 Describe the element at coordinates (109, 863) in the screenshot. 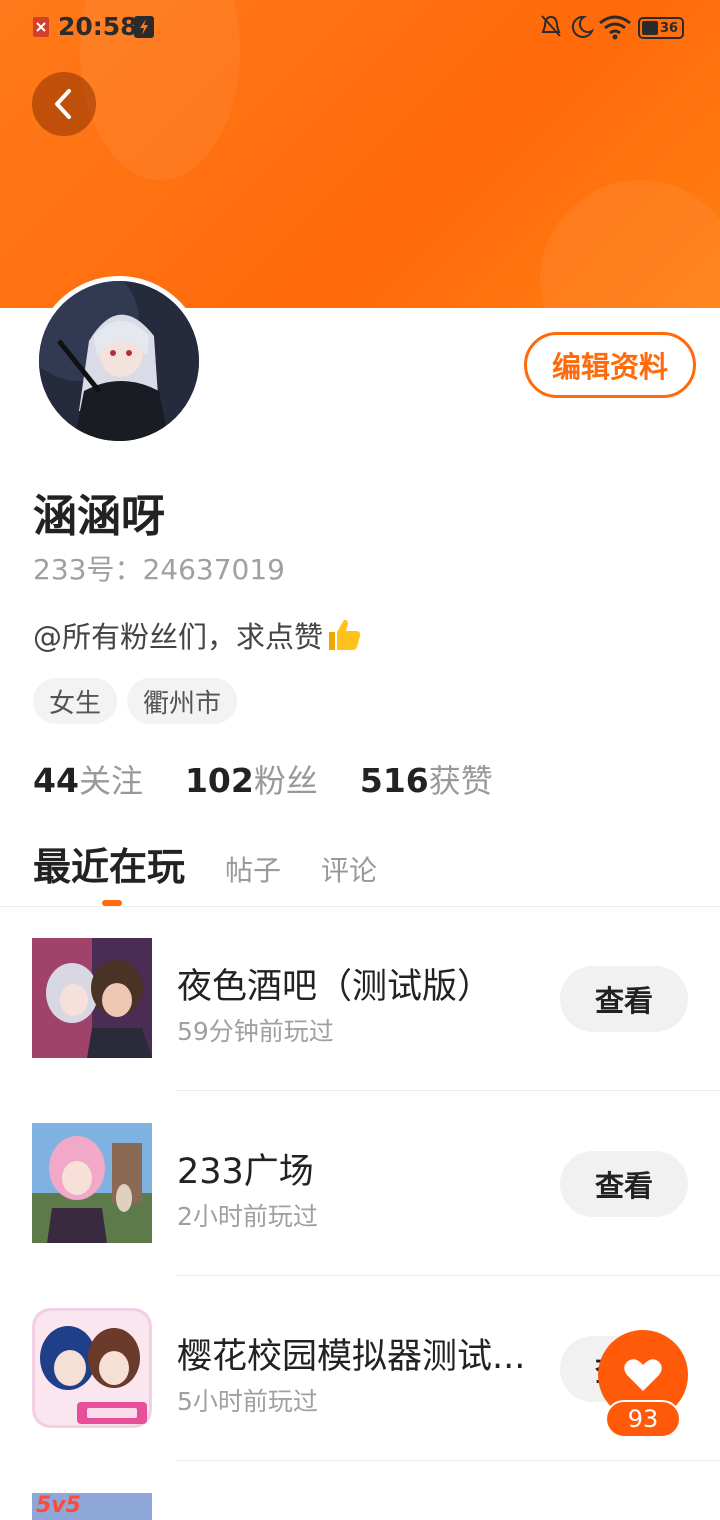

I see `tab-recently-played: 最近在玩` at that location.